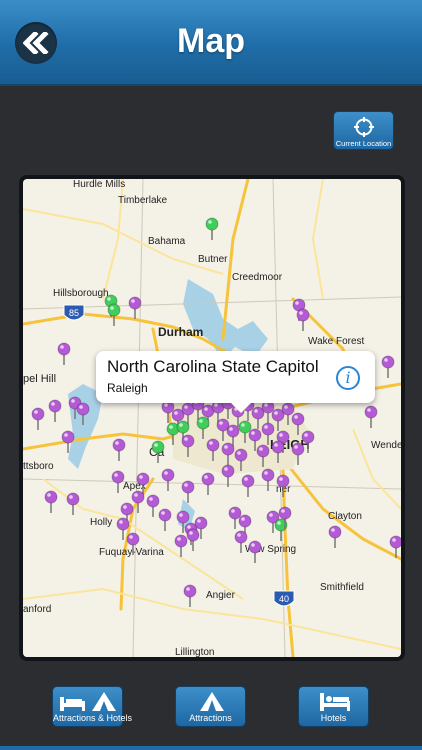  Describe the element at coordinates (131, 552) in the screenshot. I see `label-fuquay: Fuquay-Varina` at that location.